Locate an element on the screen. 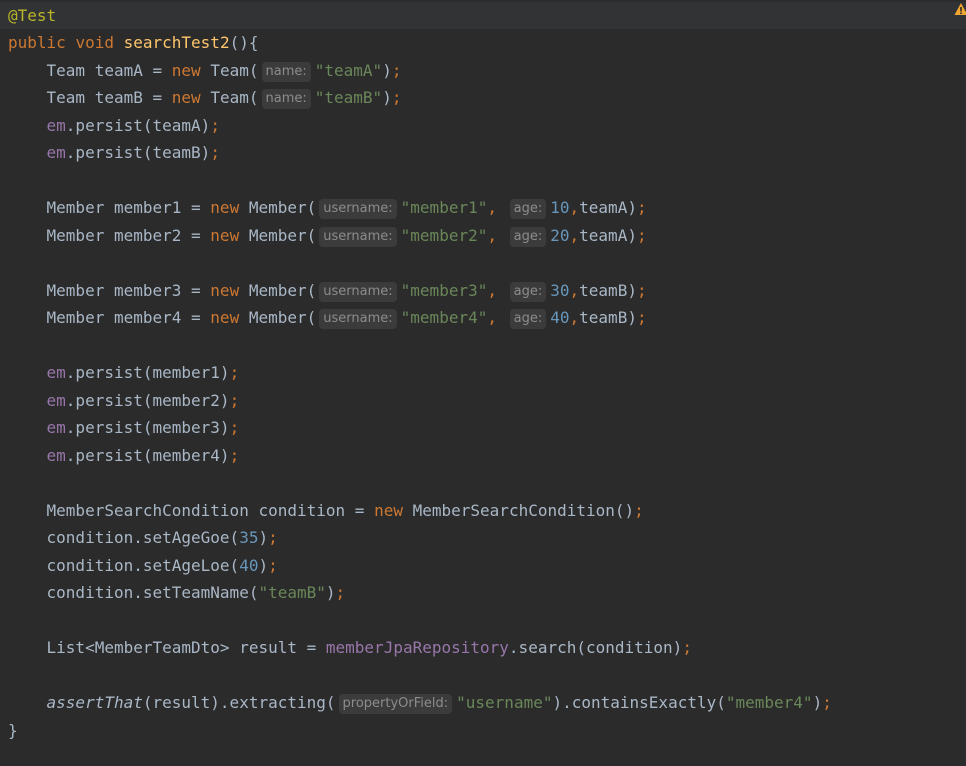 This screenshot has height=766, width=966. code-line-persist-member2: em.persist(member2); is located at coordinates (143, 400).